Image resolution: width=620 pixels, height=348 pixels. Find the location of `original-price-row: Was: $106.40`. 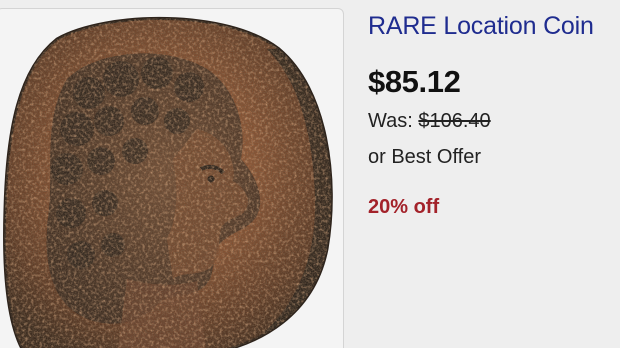

original-price-row: Was: $106.40 is located at coordinates (429, 121).